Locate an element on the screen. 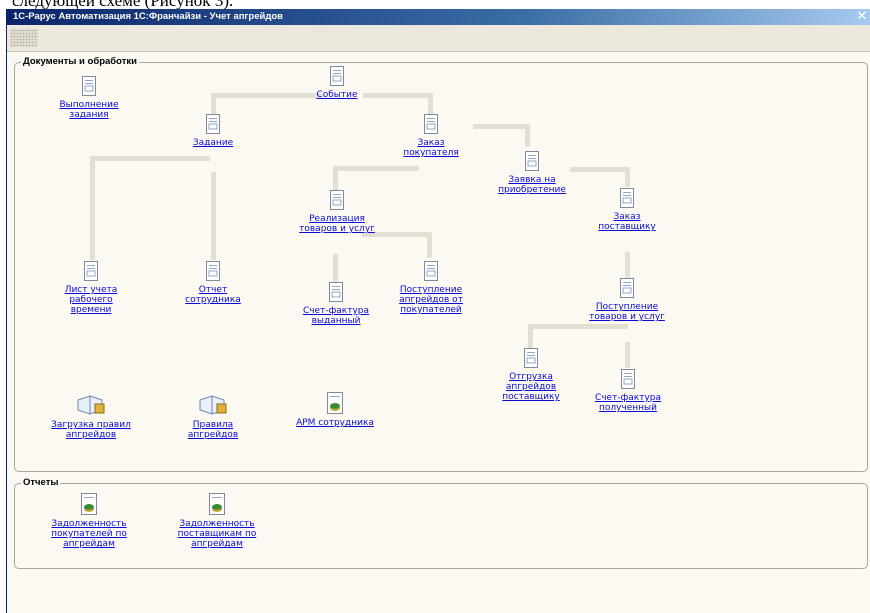 The image size is (870, 613). node-postuplenie-apgrejdov: Поступление апгрейдов от покупателей is located at coordinates (431, 288).